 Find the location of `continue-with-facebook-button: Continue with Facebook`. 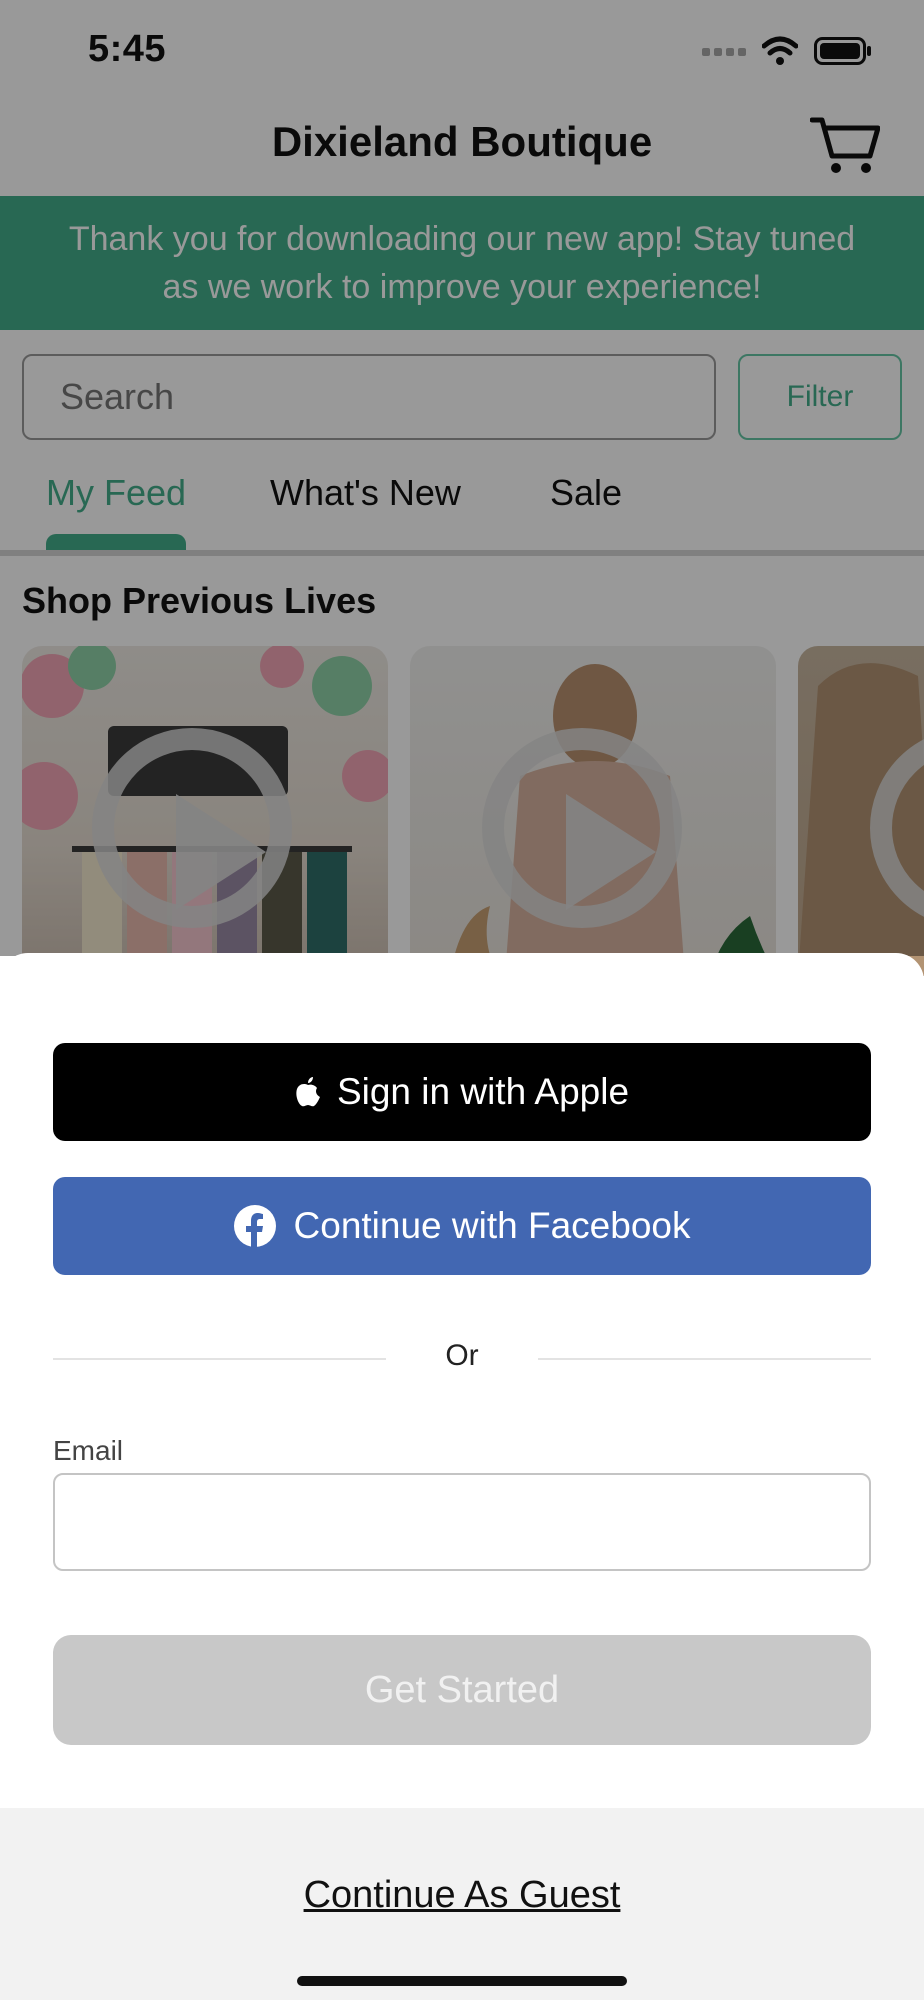

continue-with-facebook-button: Continue with Facebook is located at coordinates (462, 1226).